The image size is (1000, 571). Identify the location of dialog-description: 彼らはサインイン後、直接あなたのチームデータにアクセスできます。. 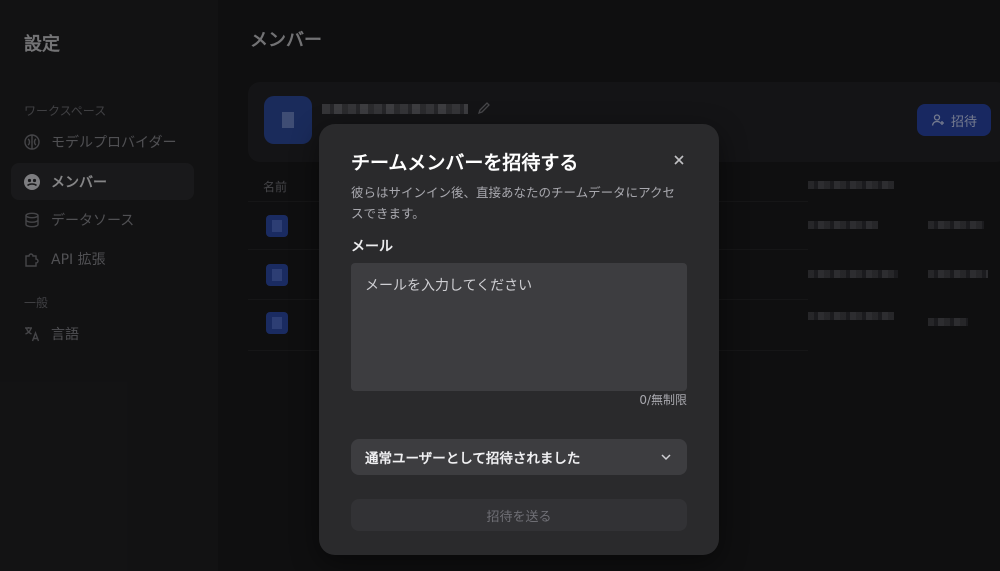
(513, 203).